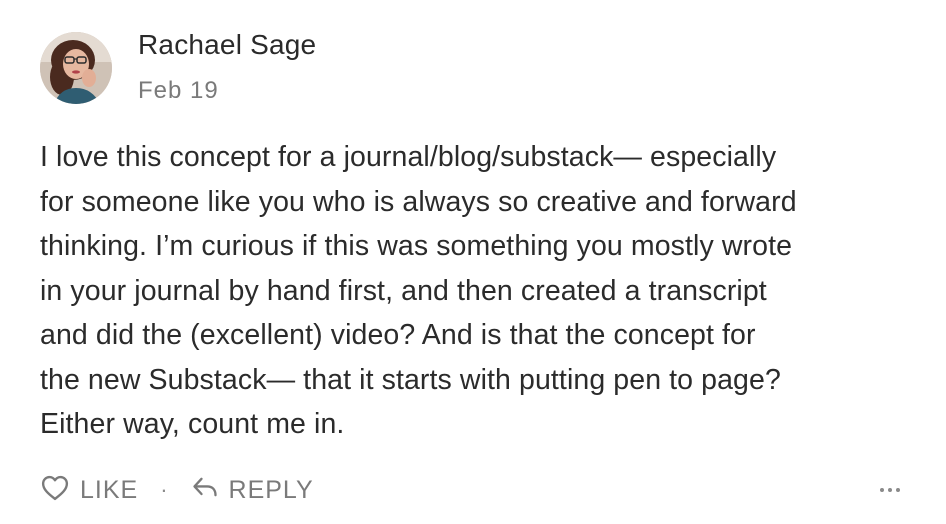  What do you see at coordinates (890, 490) in the screenshot?
I see `more-options-button` at bounding box center [890, 490].